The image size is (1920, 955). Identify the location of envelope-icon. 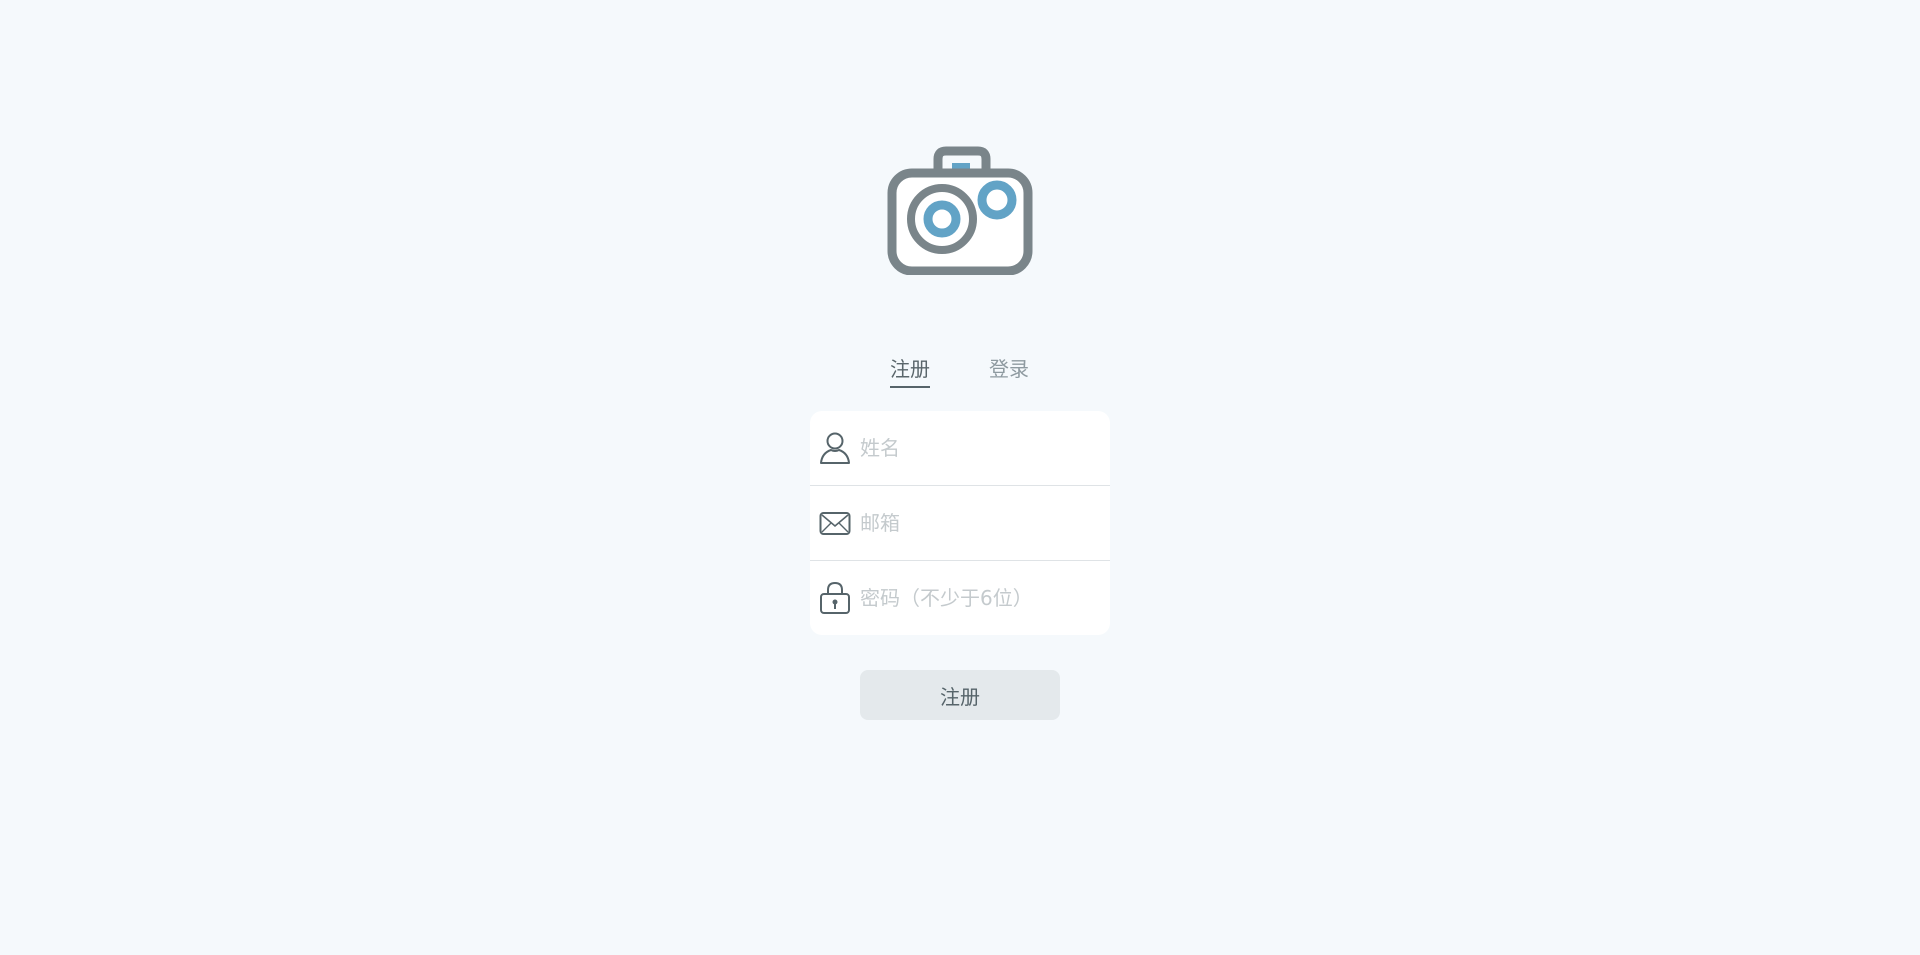
(835, 523).